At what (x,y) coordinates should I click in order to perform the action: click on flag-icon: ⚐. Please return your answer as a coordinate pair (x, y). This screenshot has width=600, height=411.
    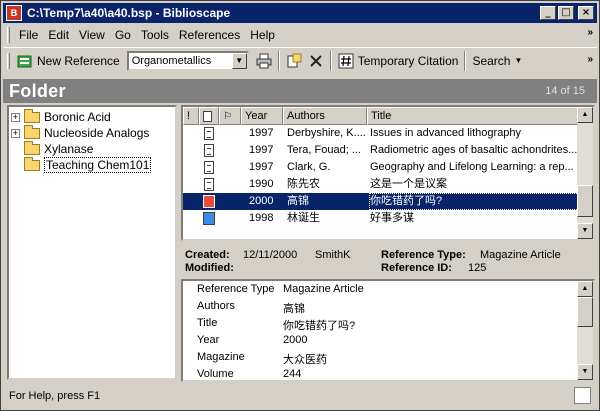
    Looking at the image, I should click on (227, 116).